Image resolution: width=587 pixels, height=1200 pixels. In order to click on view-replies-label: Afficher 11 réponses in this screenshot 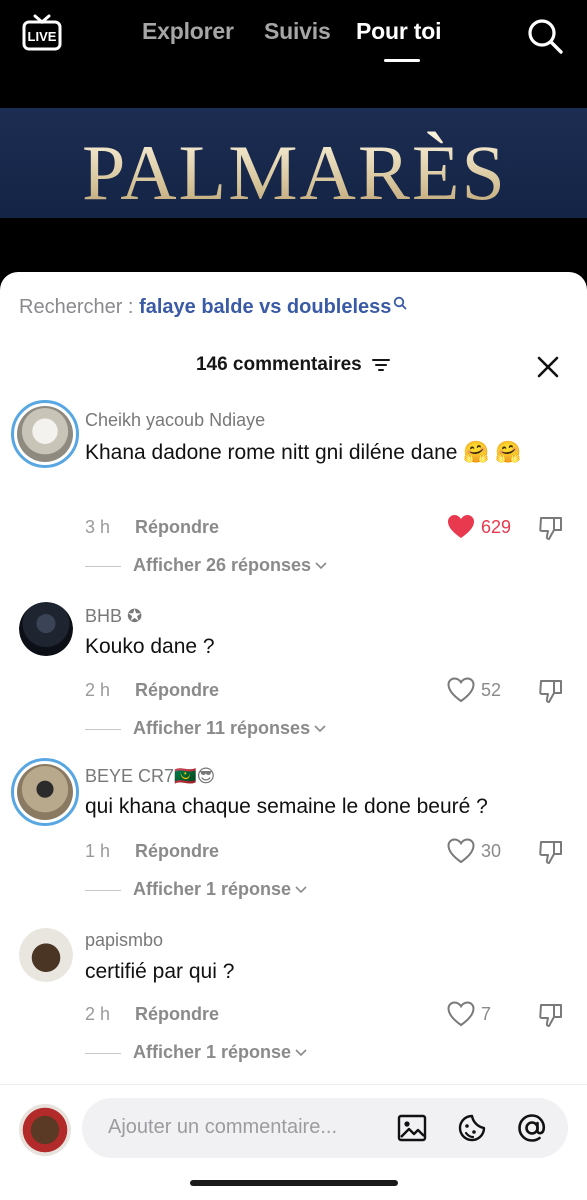, I will do `click(222, 728)`.